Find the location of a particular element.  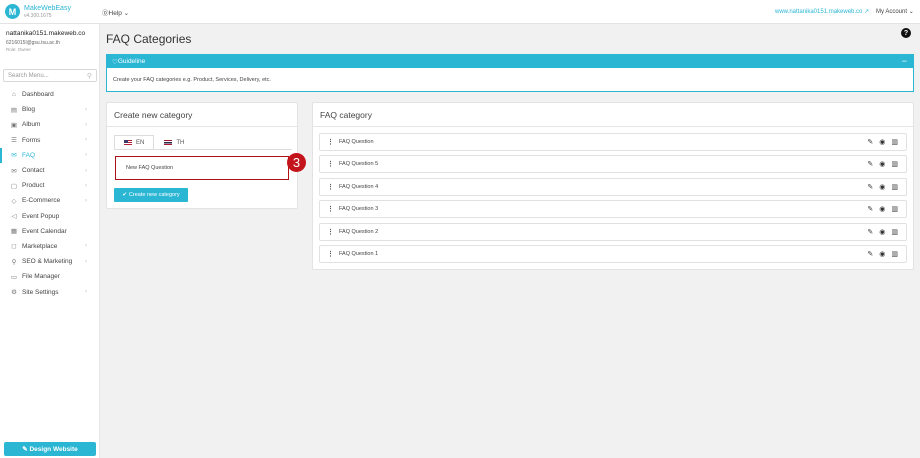

sidebar-item-label: Album is located at coordinates (31, 125).